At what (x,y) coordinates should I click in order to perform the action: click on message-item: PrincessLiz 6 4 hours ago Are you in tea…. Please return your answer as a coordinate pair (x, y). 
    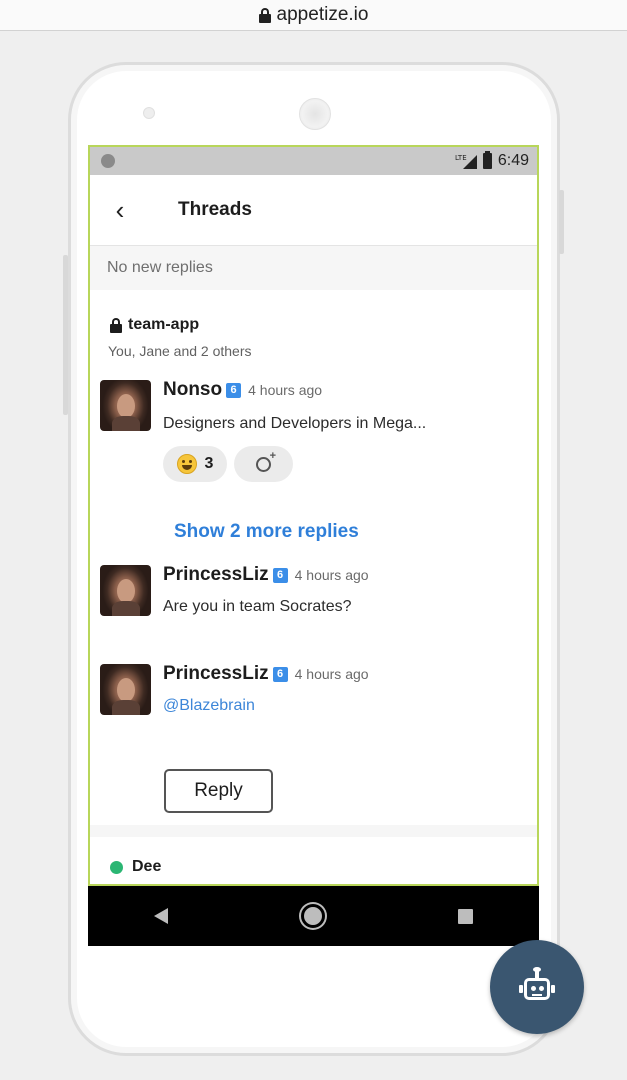
    Looking at the image, I should click on (313, 599).